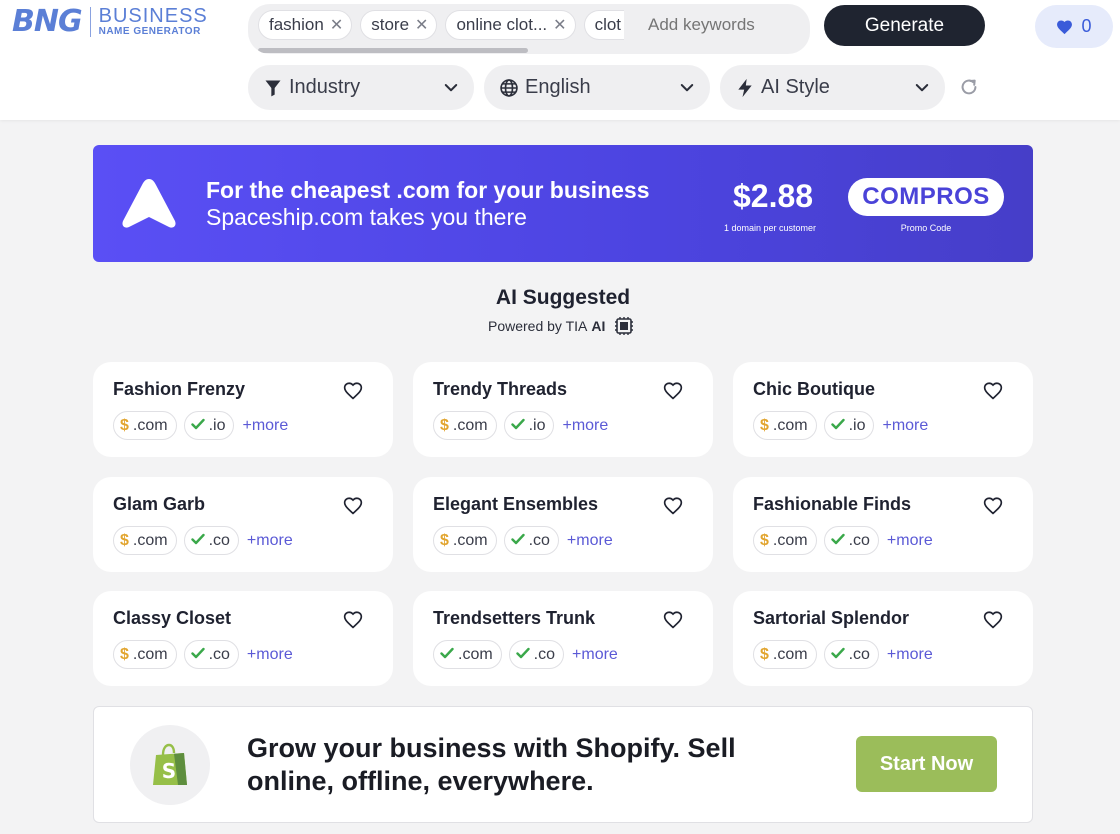 Image resolution: width=1120 pixels, height=834 pixels. I want to click on business-name: Classy Closet, so click(172, 618).